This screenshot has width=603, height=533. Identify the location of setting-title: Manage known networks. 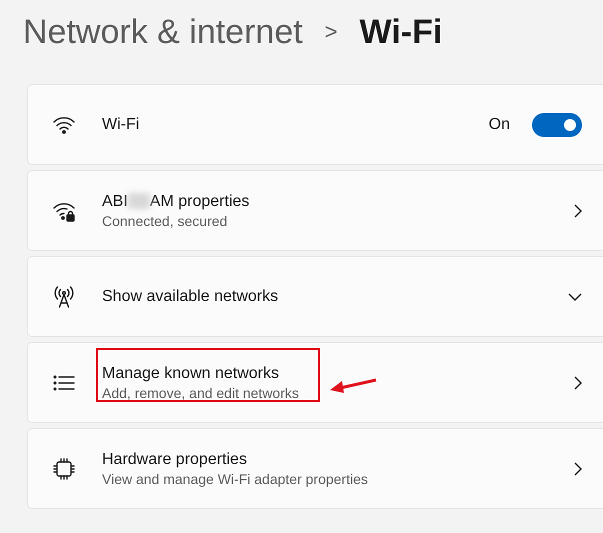
(190, 373).